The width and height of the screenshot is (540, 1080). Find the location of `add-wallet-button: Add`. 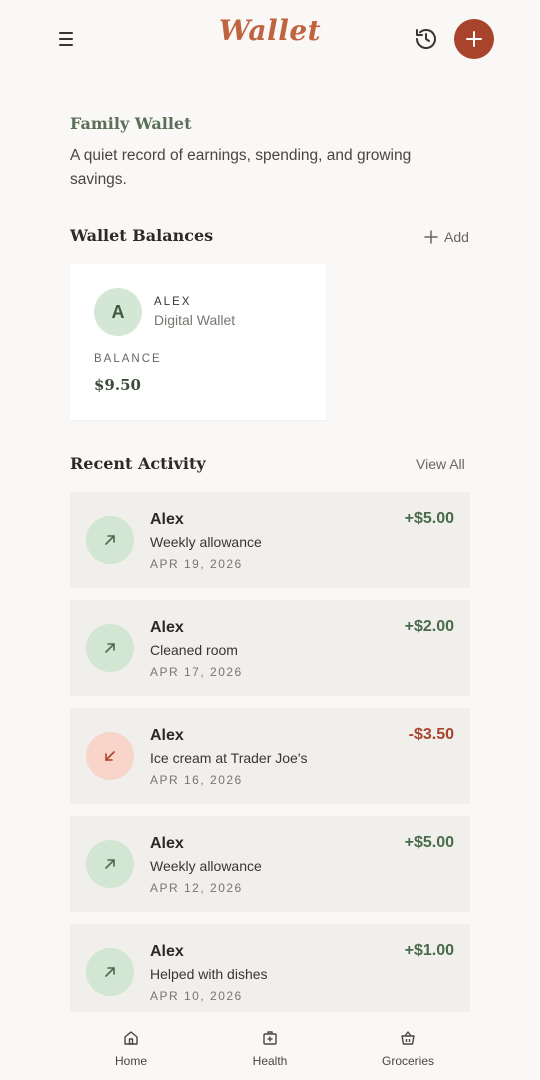

add-wallet-button: Add is located at coordinates (446, 237).